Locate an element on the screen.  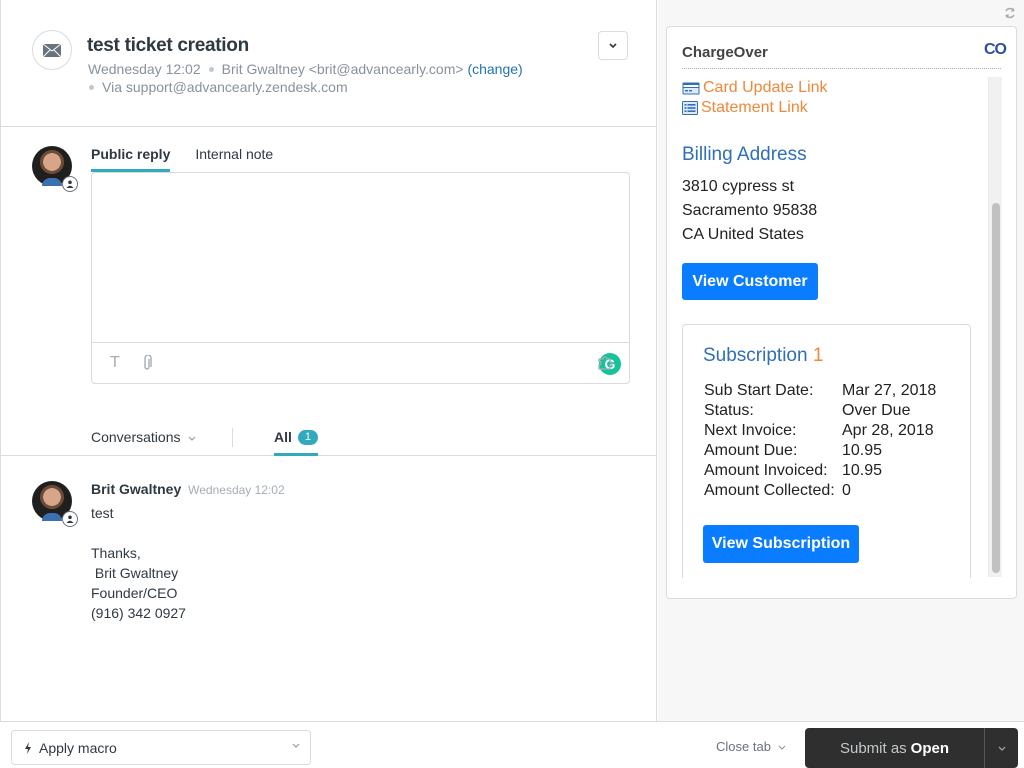
address-line: 3810 cypress st is located at coordinates (738, 186).